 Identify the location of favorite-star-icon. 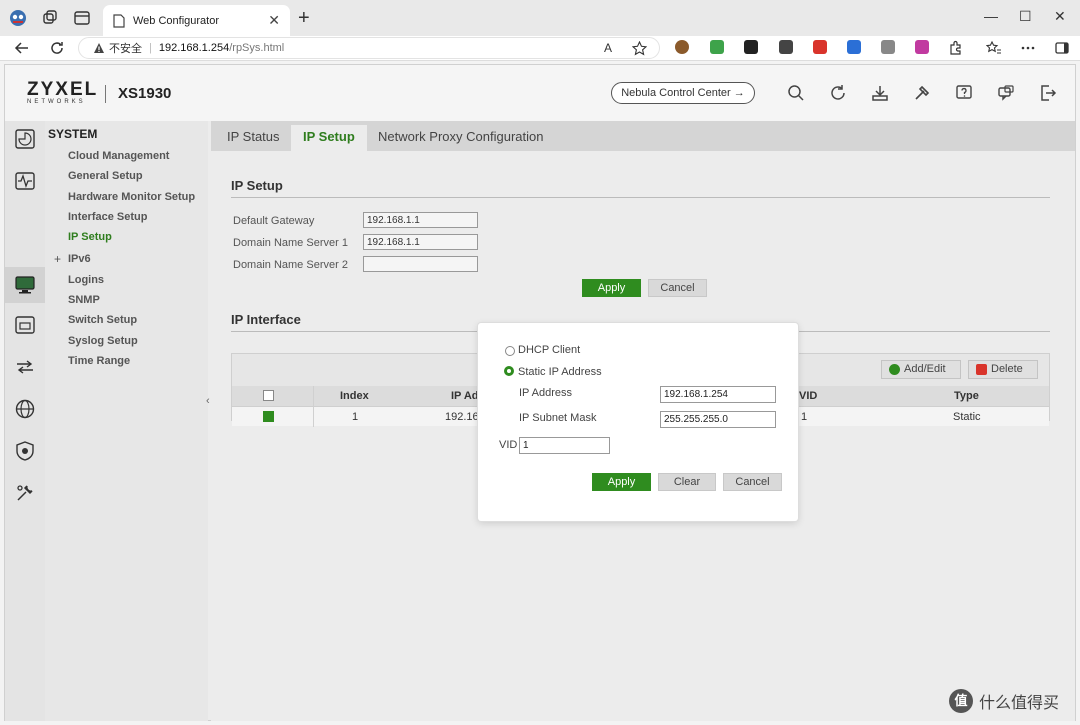
(639, 48).